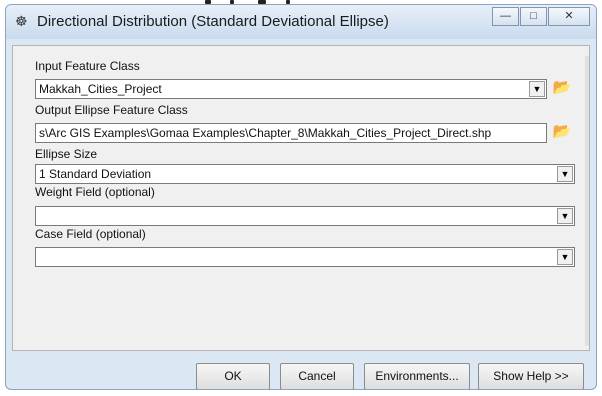 Image resolution: width=602 pixels, height=396 pixels. What do you see at coordinates (305, 216) in the screenshot?
I see `weight-field-combo: ▼` at bounding box center [305, 216].